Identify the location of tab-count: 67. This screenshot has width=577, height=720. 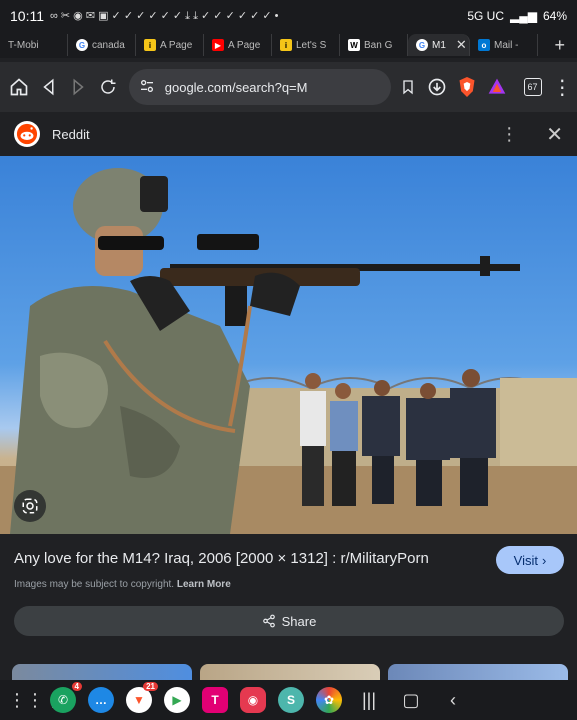
(532, 87).